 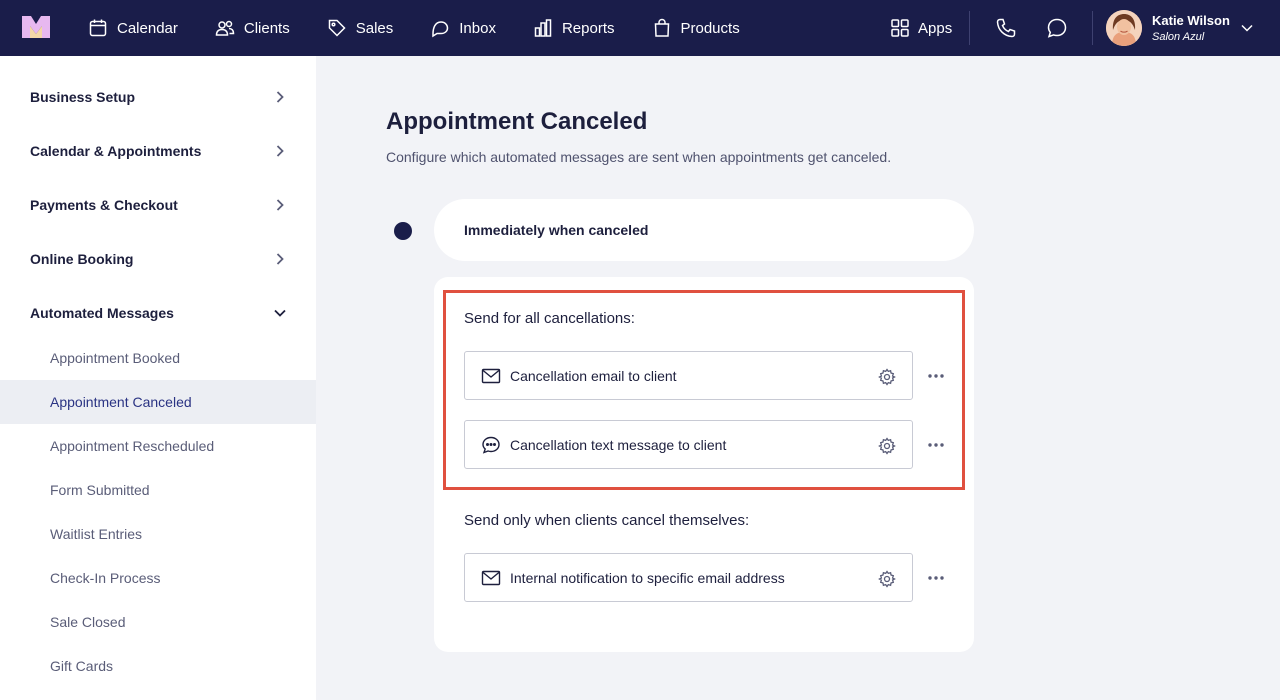 I want to click on message-row-cancellation-text: Cancellation text message to client, so click(x=688, y=444).